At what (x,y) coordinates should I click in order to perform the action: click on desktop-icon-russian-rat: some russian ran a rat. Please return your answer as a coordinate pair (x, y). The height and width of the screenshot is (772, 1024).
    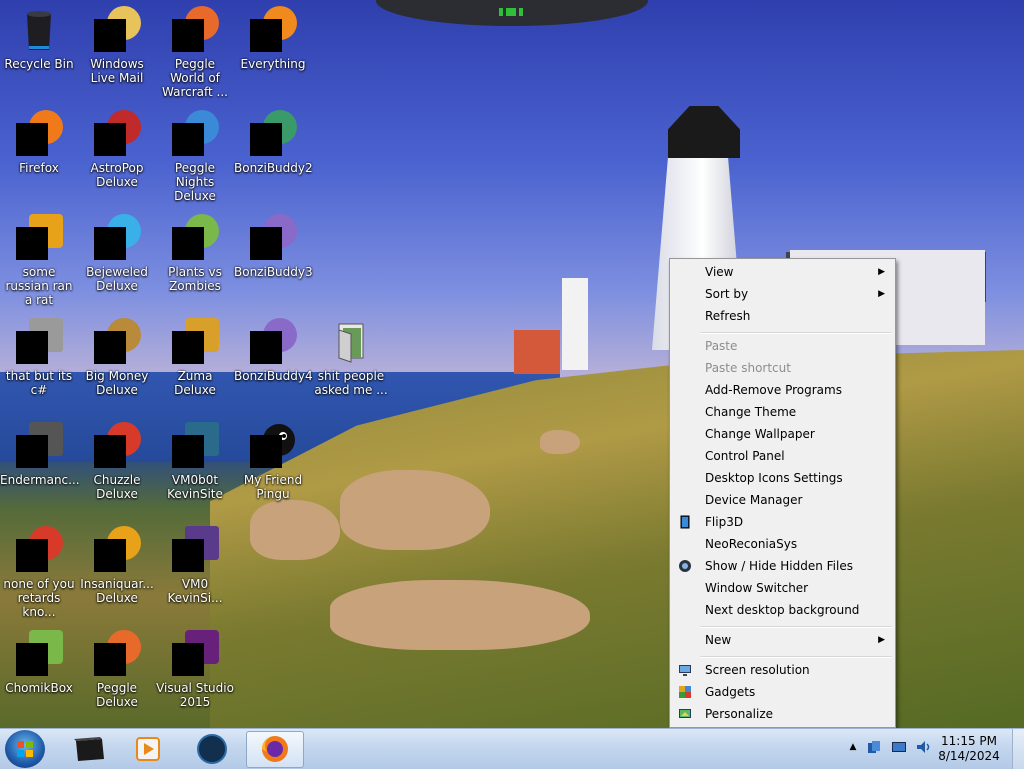
    Looking at the image, I should click on (39, 260).